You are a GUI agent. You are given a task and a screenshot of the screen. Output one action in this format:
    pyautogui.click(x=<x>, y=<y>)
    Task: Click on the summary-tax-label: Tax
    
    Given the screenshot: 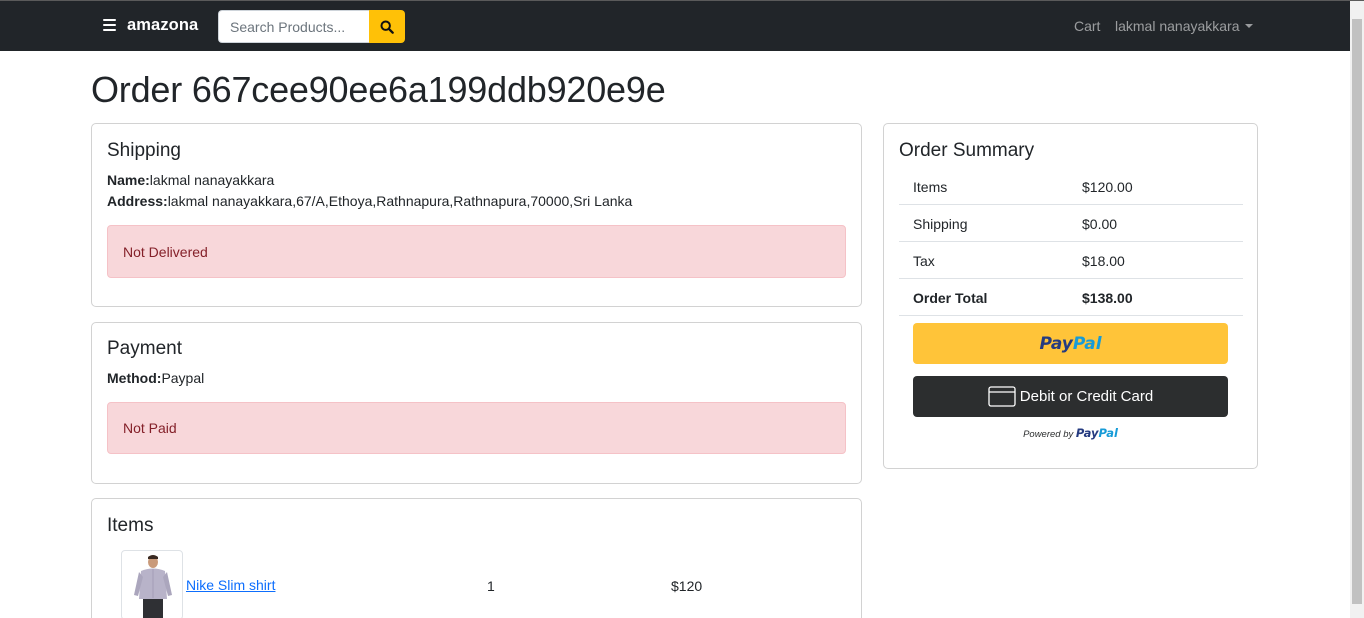 What is the action you would take?
    pyautogui.click(x=924, y=261)
    